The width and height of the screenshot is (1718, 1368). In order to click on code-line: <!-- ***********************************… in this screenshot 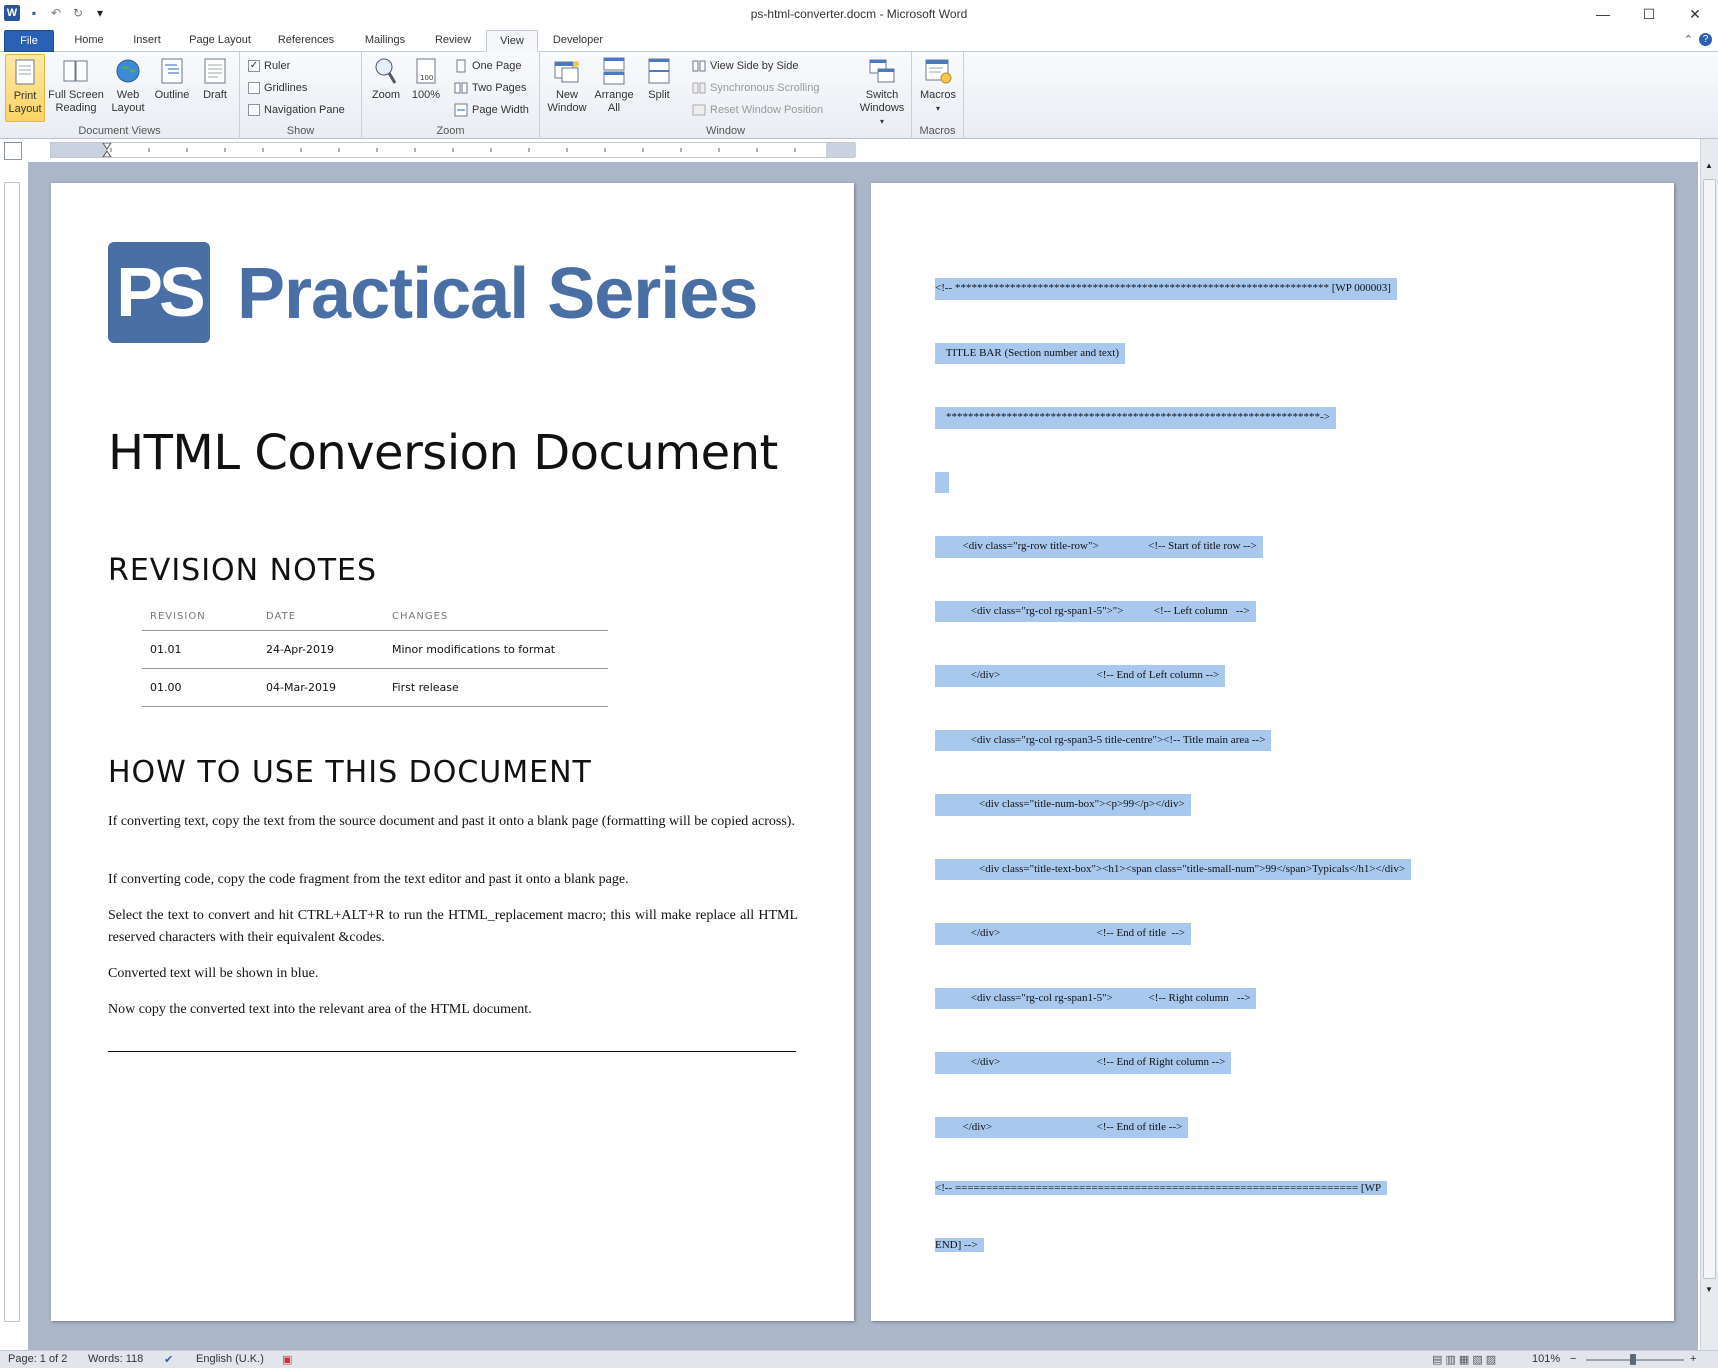, I will do `click(1166, 289)`.